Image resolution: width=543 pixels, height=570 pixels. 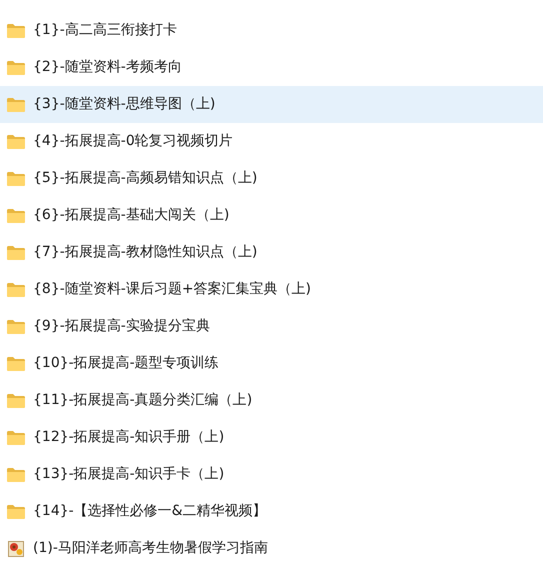 What do you see at coordinates (150, 548) in the screenshot?
I see `file-name: (1)-马阳洋老师高考生物暑假学习指南` at bounding box center [150, 548].